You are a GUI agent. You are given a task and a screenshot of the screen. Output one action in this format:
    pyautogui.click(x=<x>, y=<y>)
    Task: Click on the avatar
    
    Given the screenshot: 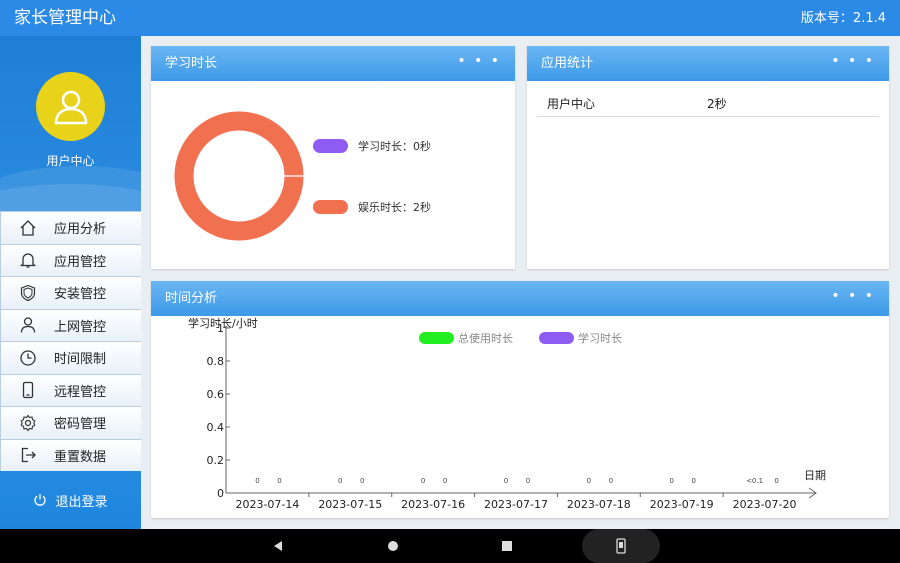 What is the action you would take?
    pyautogui.click(x=70, y=106)
    